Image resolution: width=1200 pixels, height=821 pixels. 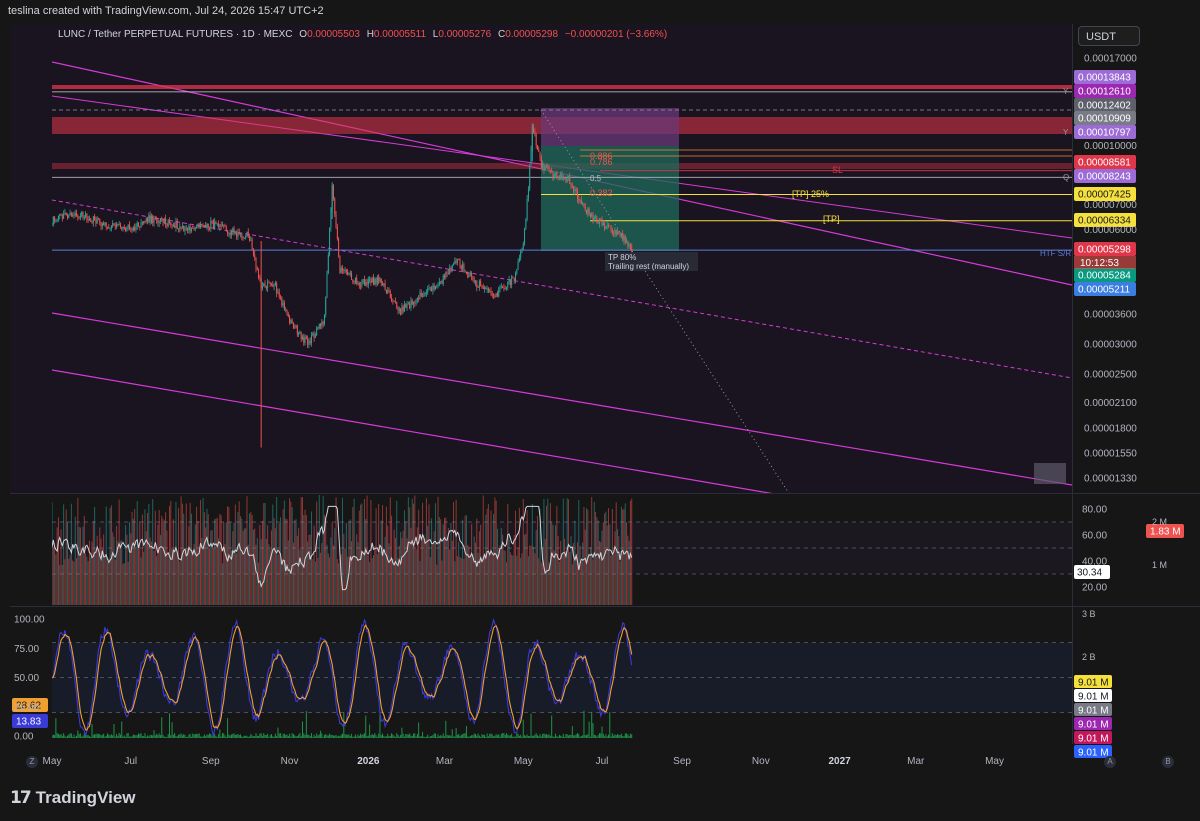 What do you see at coordinates (1109, 36) in the screenshot?
I see `currency-button: USDT` at bounding box center [1109, 36].